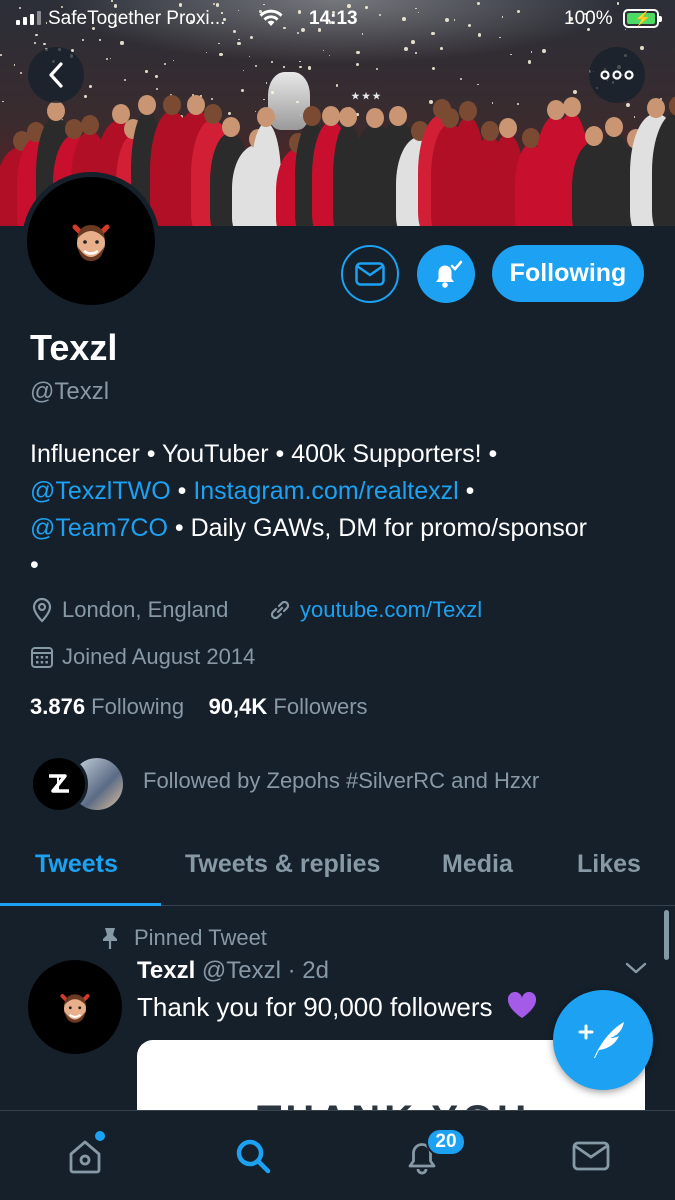 This screenshot has width=675, height=1200. I want to click on status-bar: SafeTogether Proxi... 14:13 100% ⚡, so click(337, 19).